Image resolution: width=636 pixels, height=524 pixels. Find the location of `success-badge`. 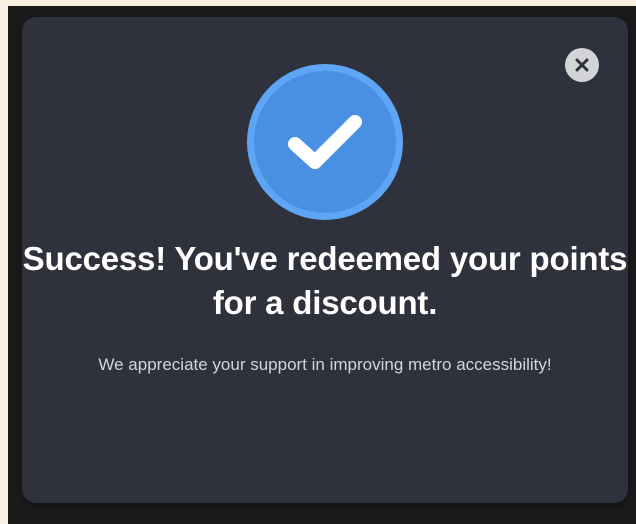

success-badge is located at coordinates (325, 142).